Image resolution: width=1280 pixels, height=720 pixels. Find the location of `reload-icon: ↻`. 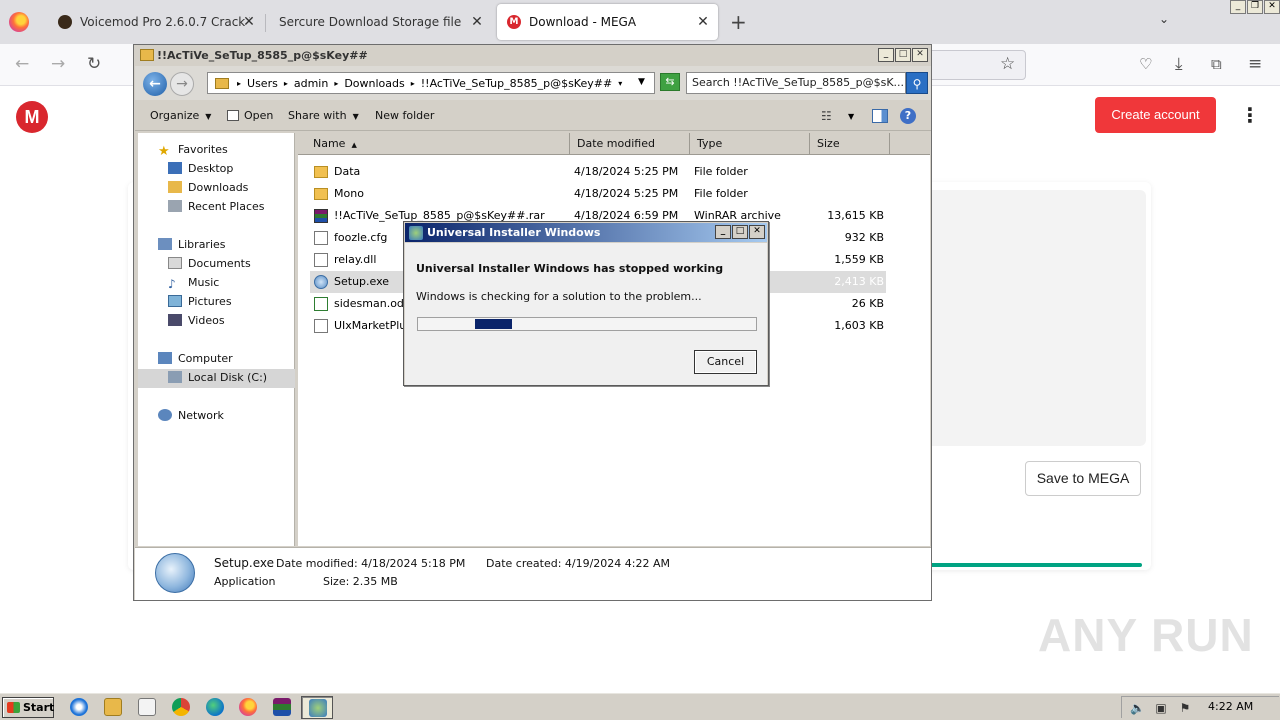

reload-icon: ↻ is located at coordinates (94, 64).